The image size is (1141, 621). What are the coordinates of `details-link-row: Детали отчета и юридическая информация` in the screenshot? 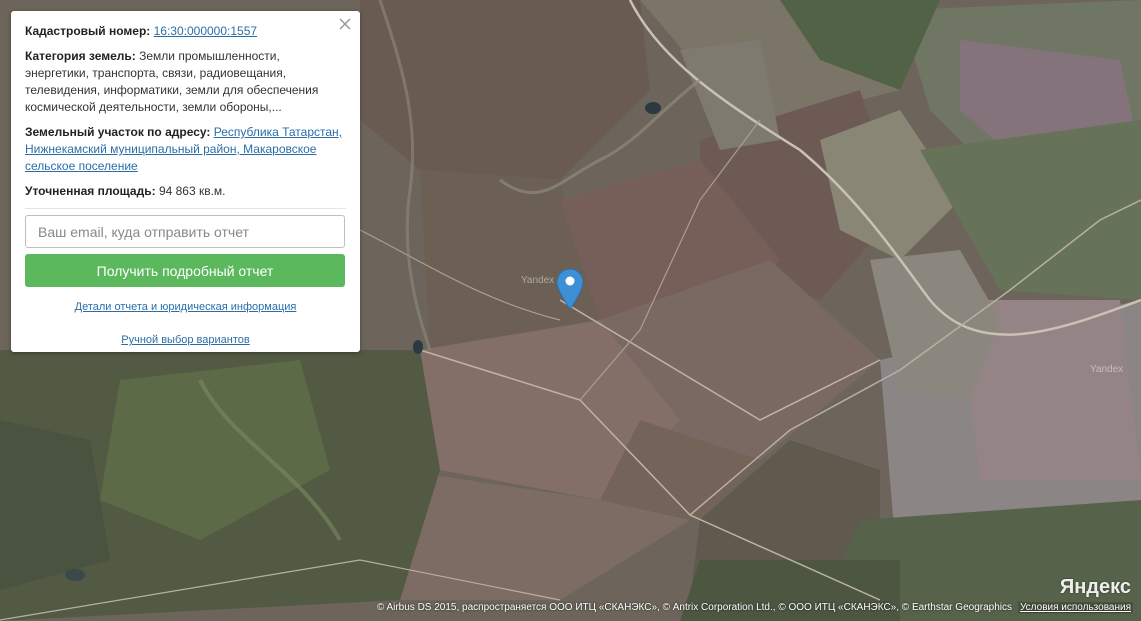 It's located at (185, 307).